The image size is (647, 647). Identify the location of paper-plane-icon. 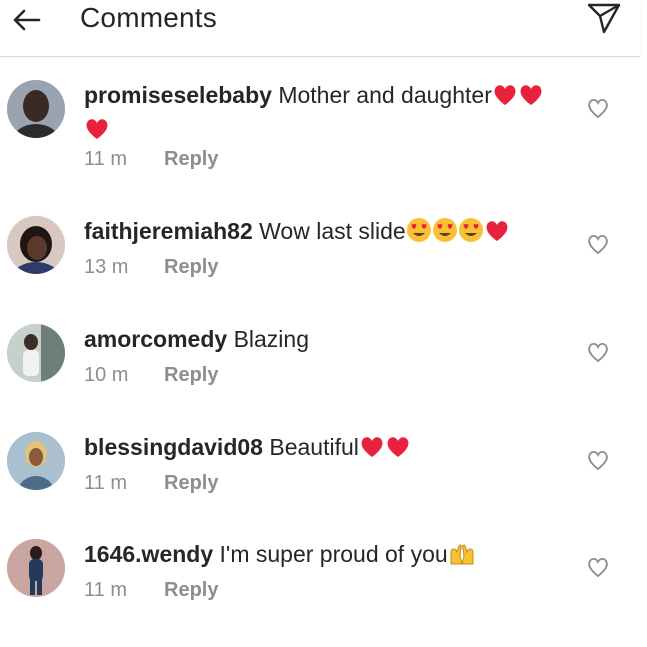
(604, 18).